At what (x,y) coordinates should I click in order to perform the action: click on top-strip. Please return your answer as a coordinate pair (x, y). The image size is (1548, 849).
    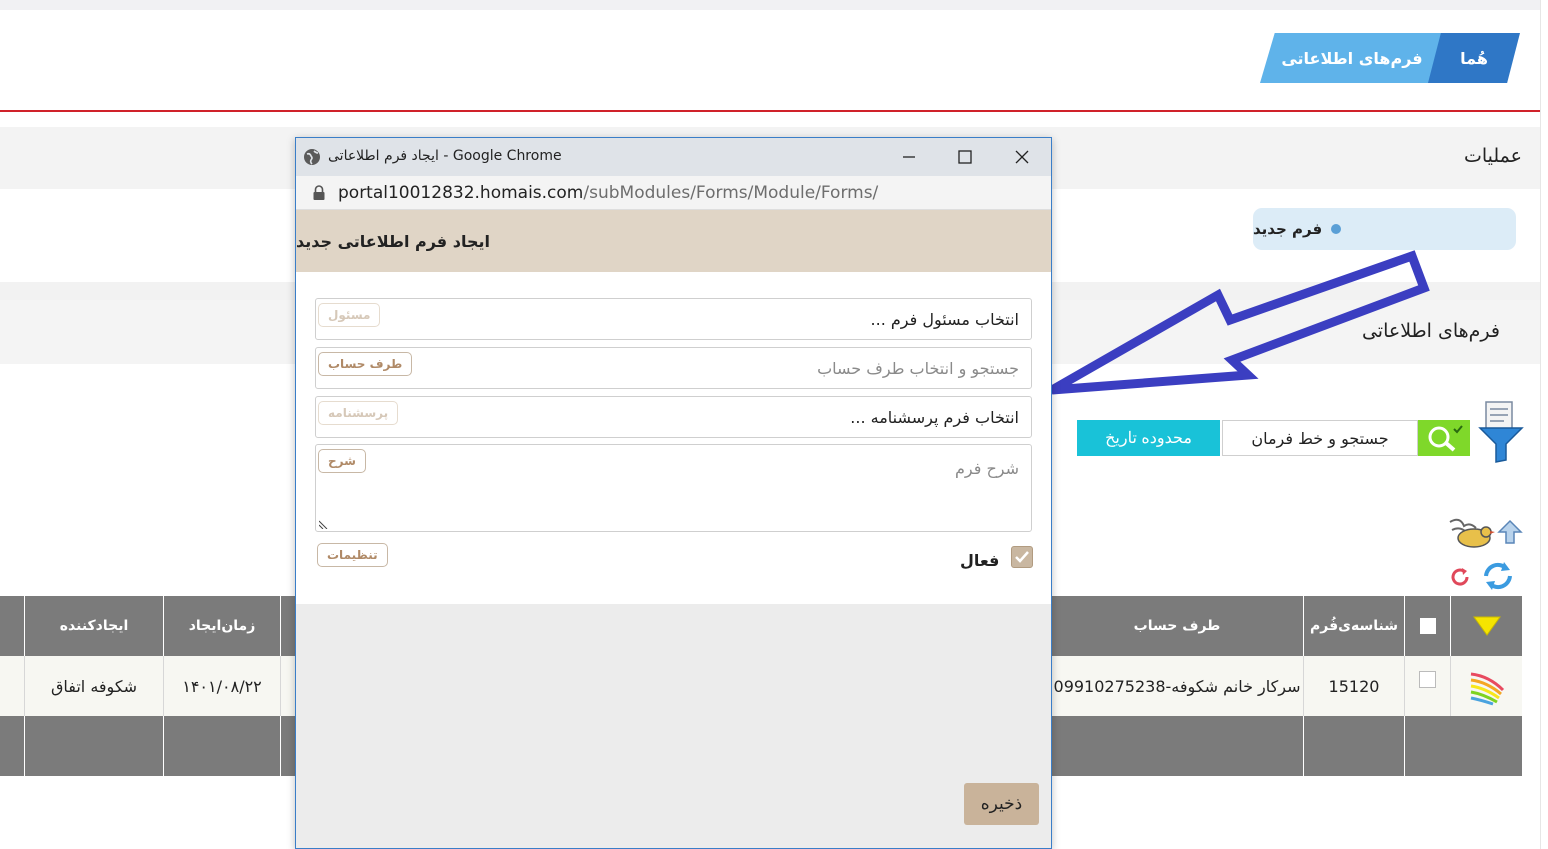
    Looking at the image, I should click on (770, 5).